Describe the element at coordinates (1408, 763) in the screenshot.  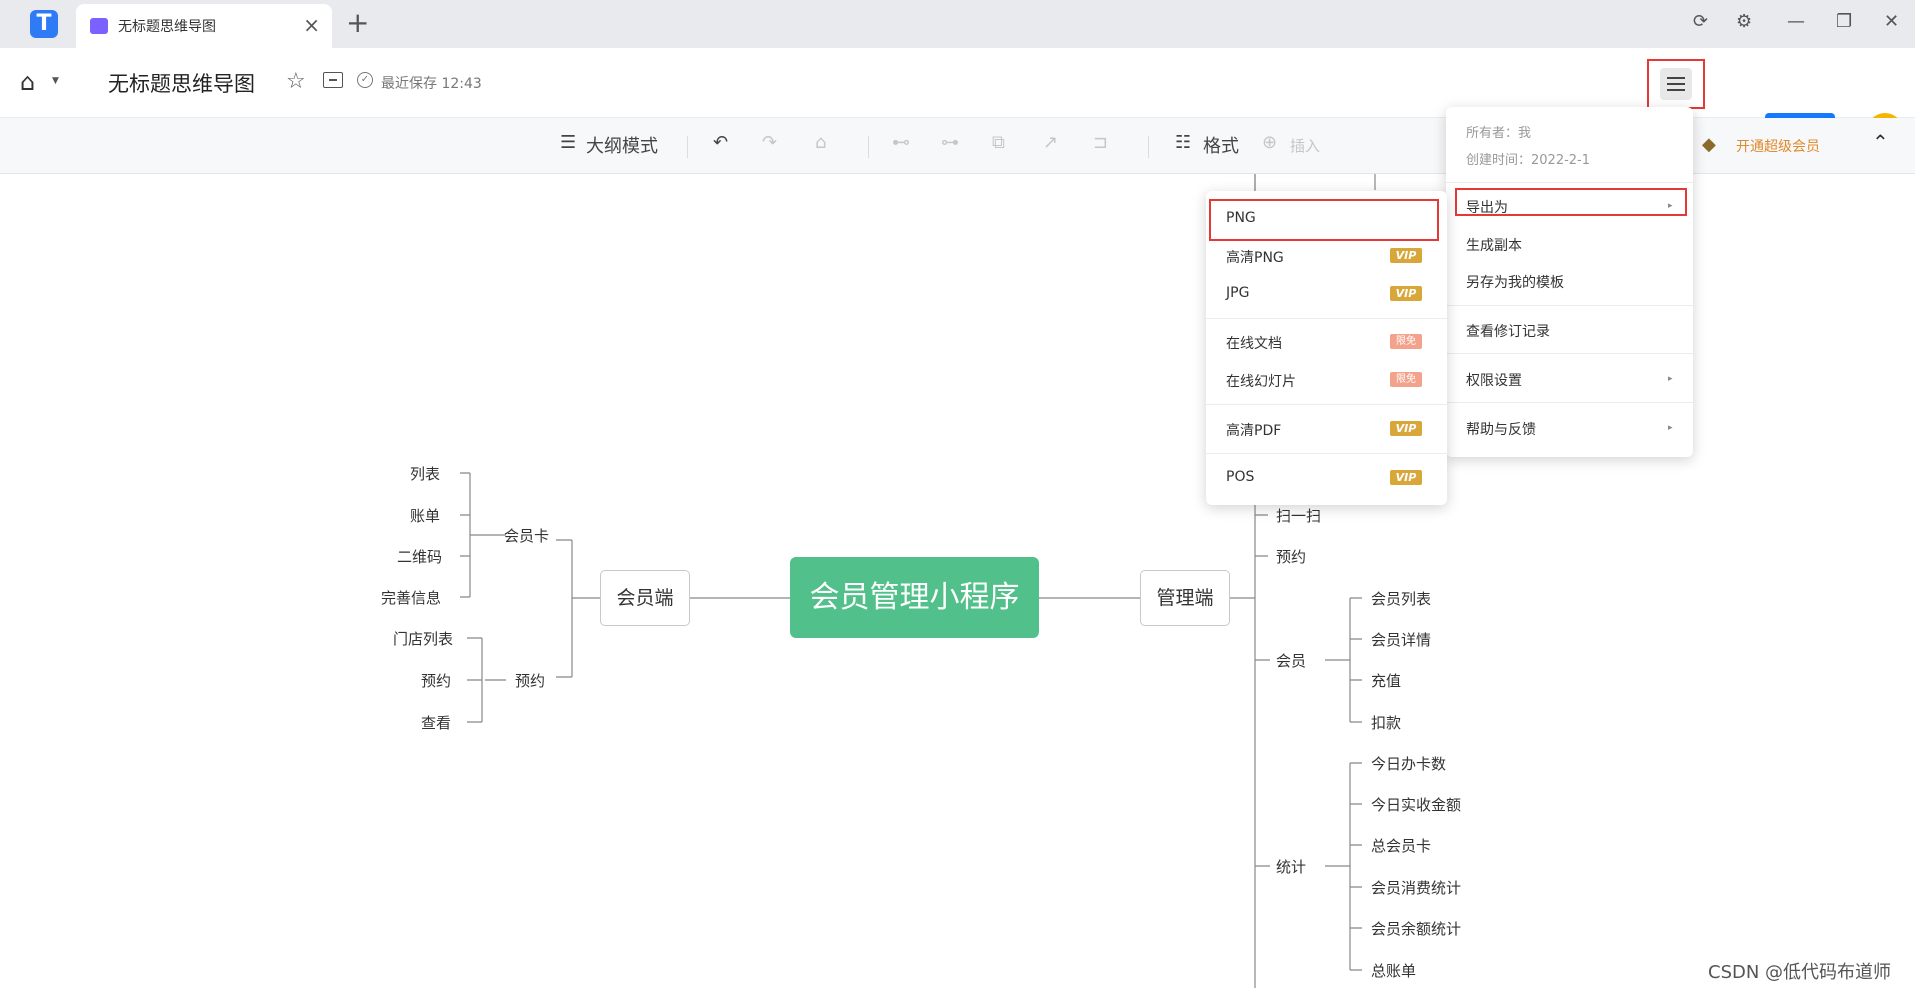
I see `topic-leaf: 今日办卡数` at that location.